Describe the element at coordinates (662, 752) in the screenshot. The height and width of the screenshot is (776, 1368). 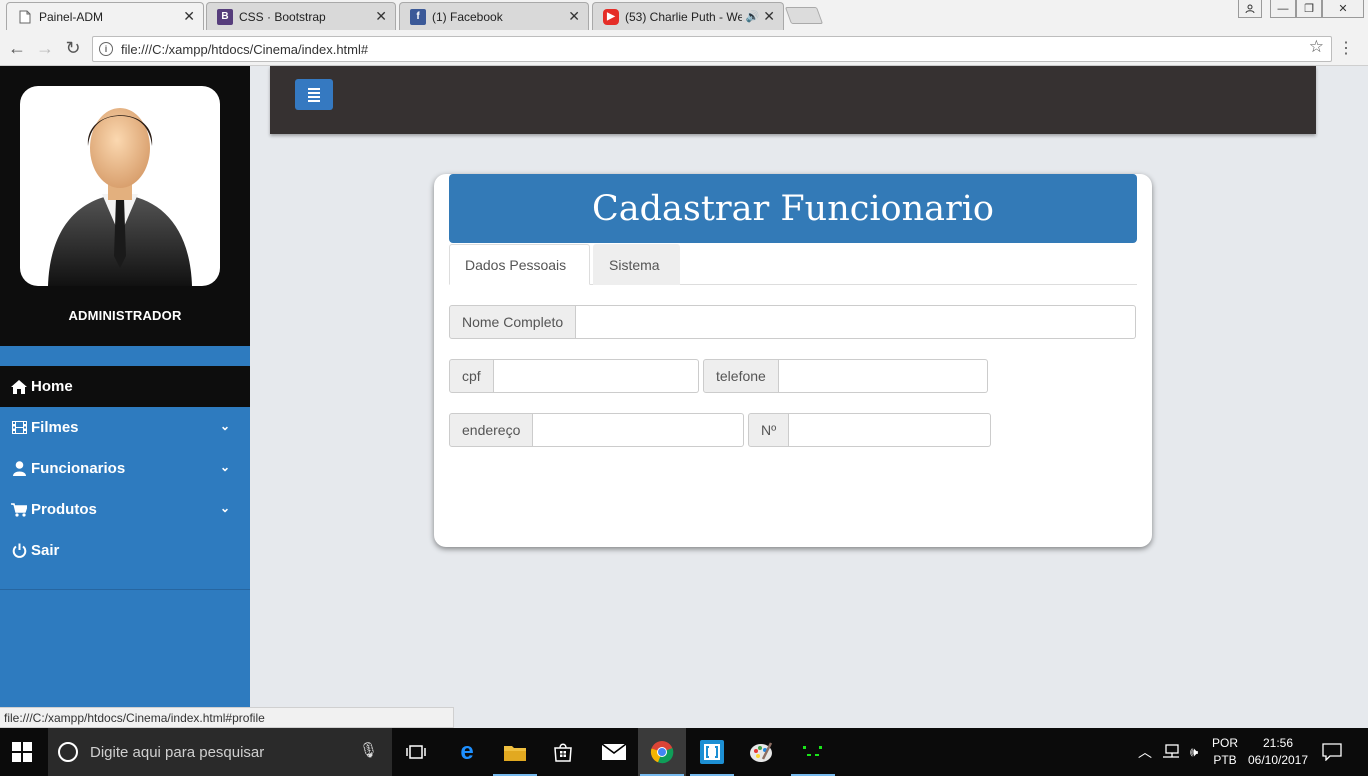
I see `chrome-icon` at that location.